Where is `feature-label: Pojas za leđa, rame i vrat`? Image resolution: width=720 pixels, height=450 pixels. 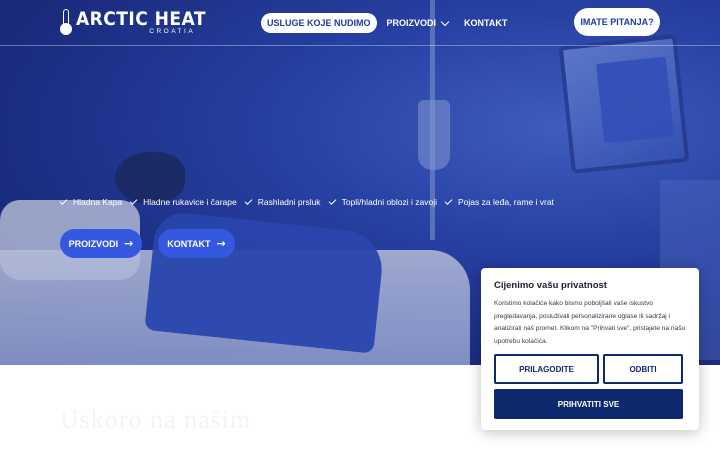 feature-label: Pojas za leđa, rame i vrat is located at coordinates (506, 202).